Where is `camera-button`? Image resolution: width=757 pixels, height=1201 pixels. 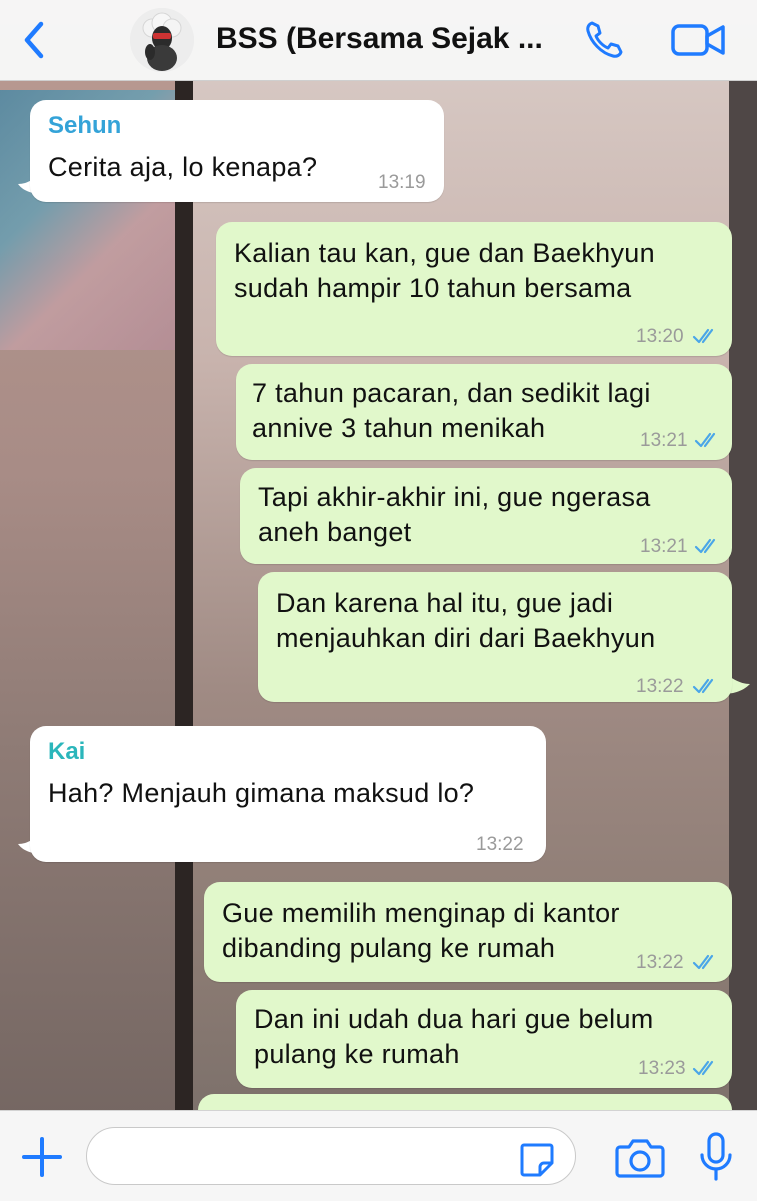
camera-button is located at coordinates (640, 1158).